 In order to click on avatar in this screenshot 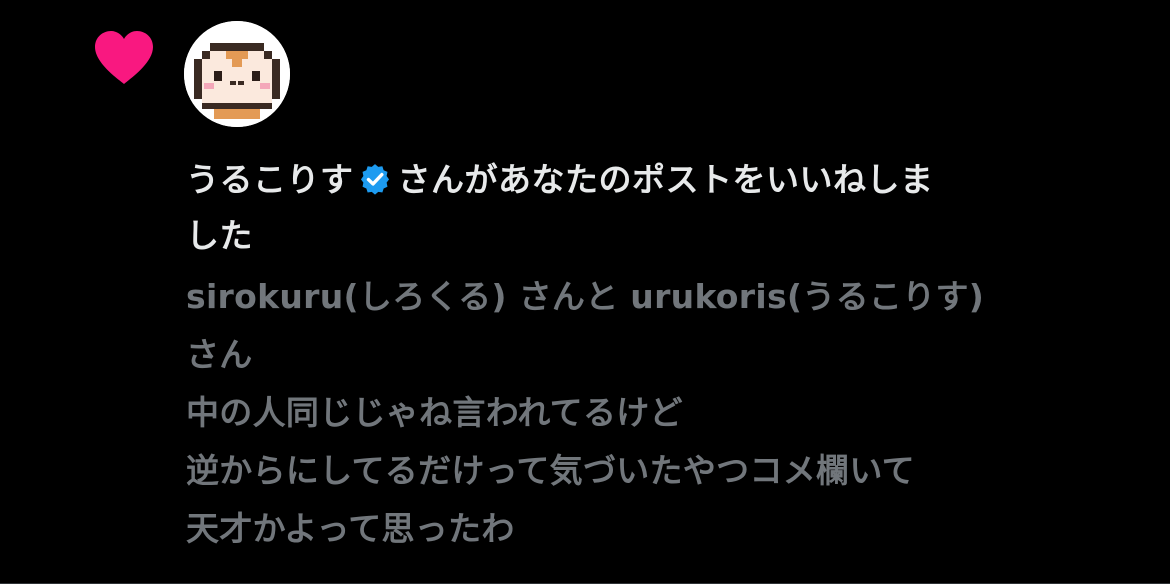, I will do `click(237, 74)`.